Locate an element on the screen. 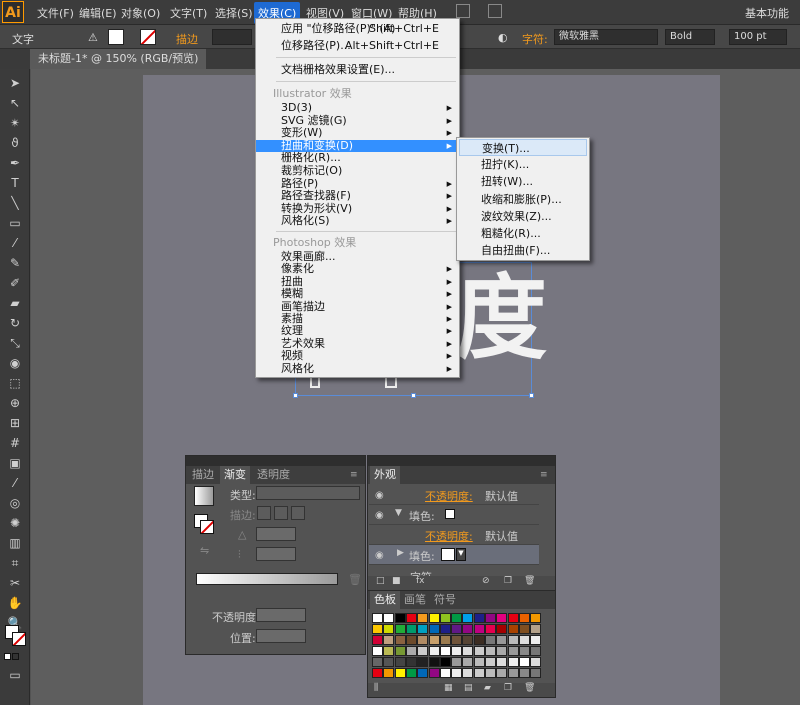 This screenshot has height=705, width=800. gradient-slider is located at coordinates (267, 579).